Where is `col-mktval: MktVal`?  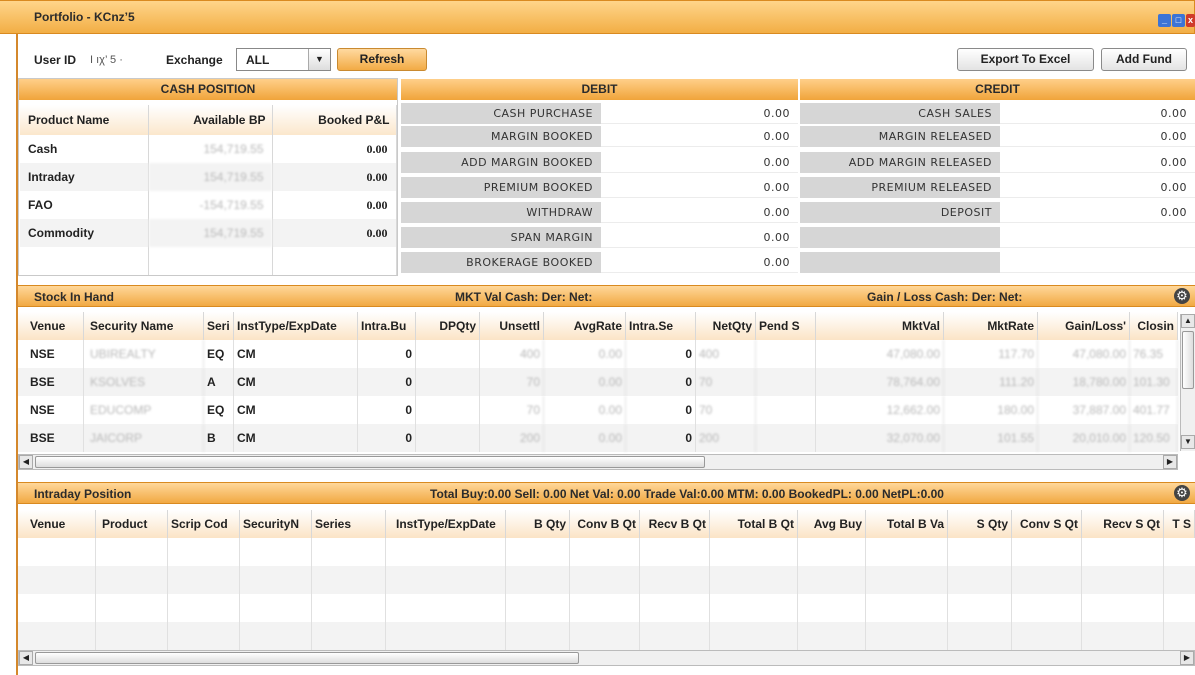 col-mktval: MktVal is located at coordinates (880, 326).